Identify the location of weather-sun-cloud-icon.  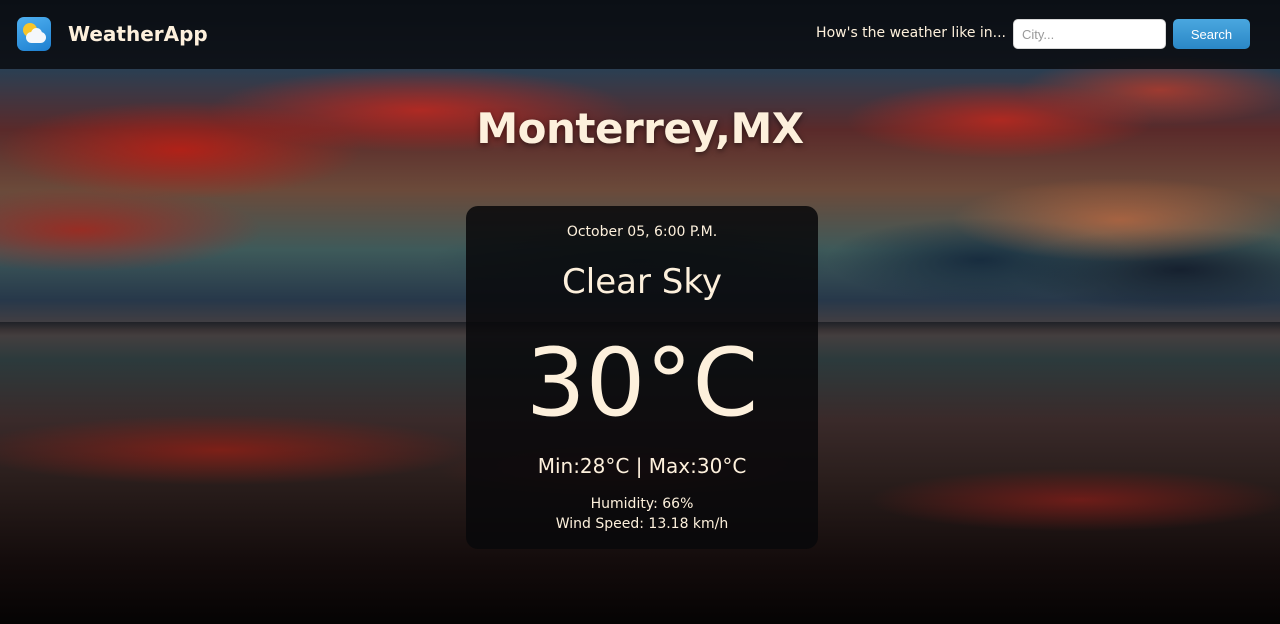
(34, 34).